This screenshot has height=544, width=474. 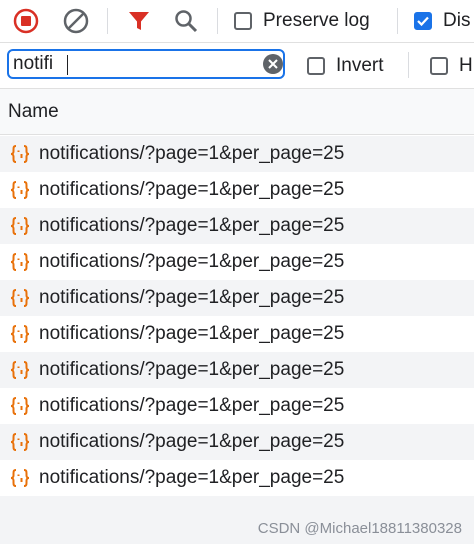 I want to click on preserve-log-box, so click(x=243, y=21).